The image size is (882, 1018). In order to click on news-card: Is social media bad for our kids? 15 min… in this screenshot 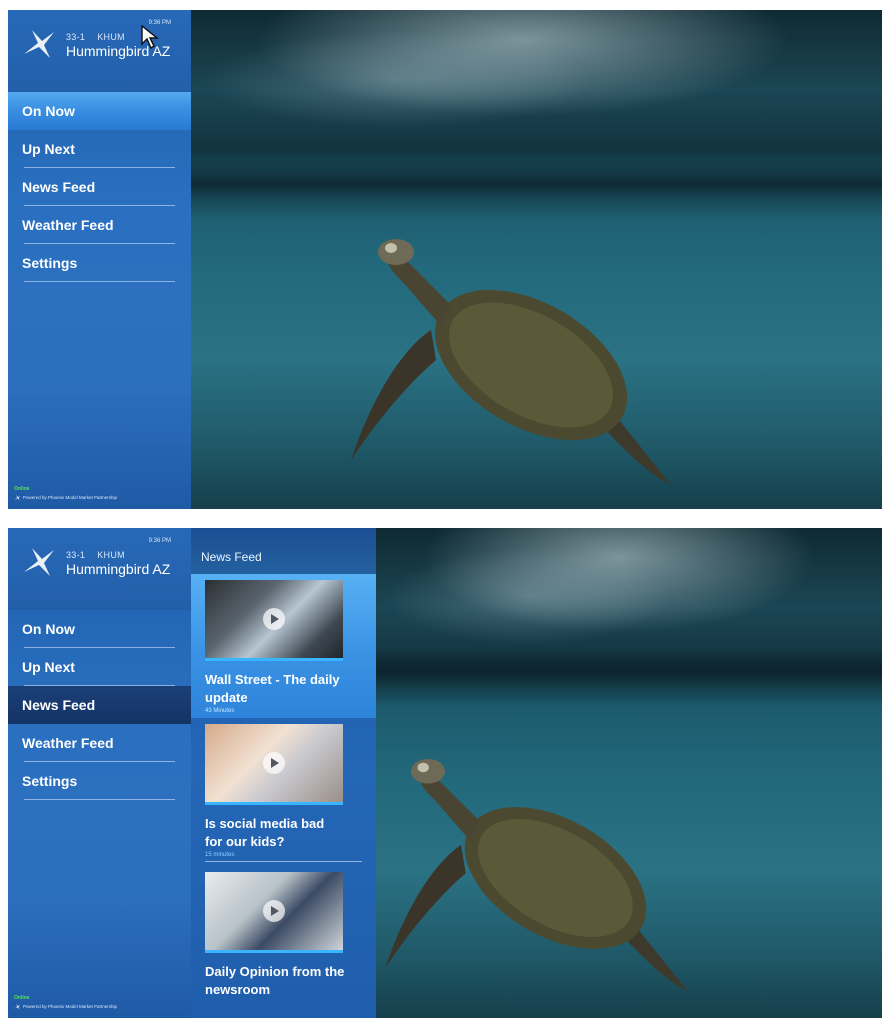, I will do `click(283, 792)`.